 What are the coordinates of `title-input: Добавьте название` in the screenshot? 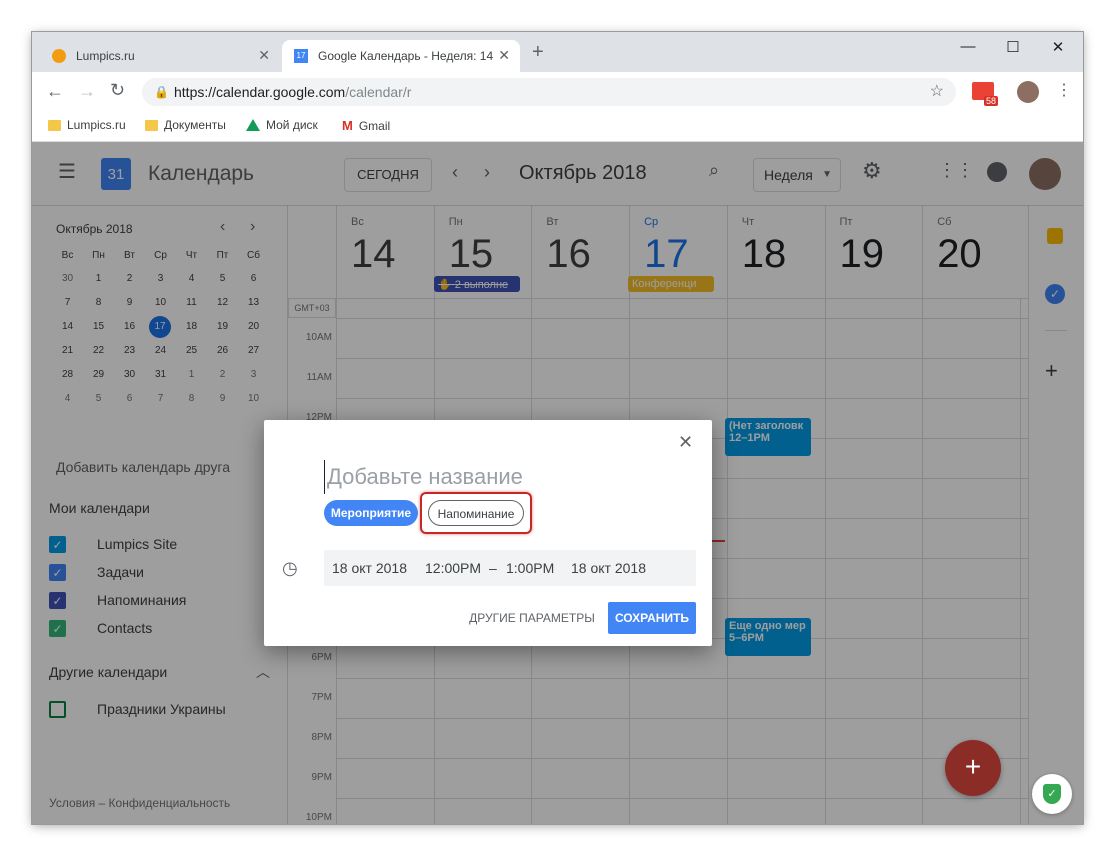 It's located at (505, 477).